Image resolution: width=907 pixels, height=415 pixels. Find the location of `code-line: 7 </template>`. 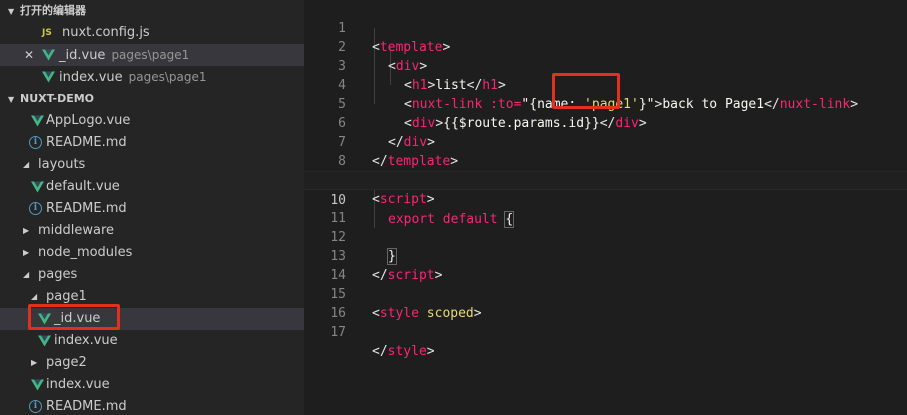

code-line: 7 </template> is located at coordinates (605, 141).